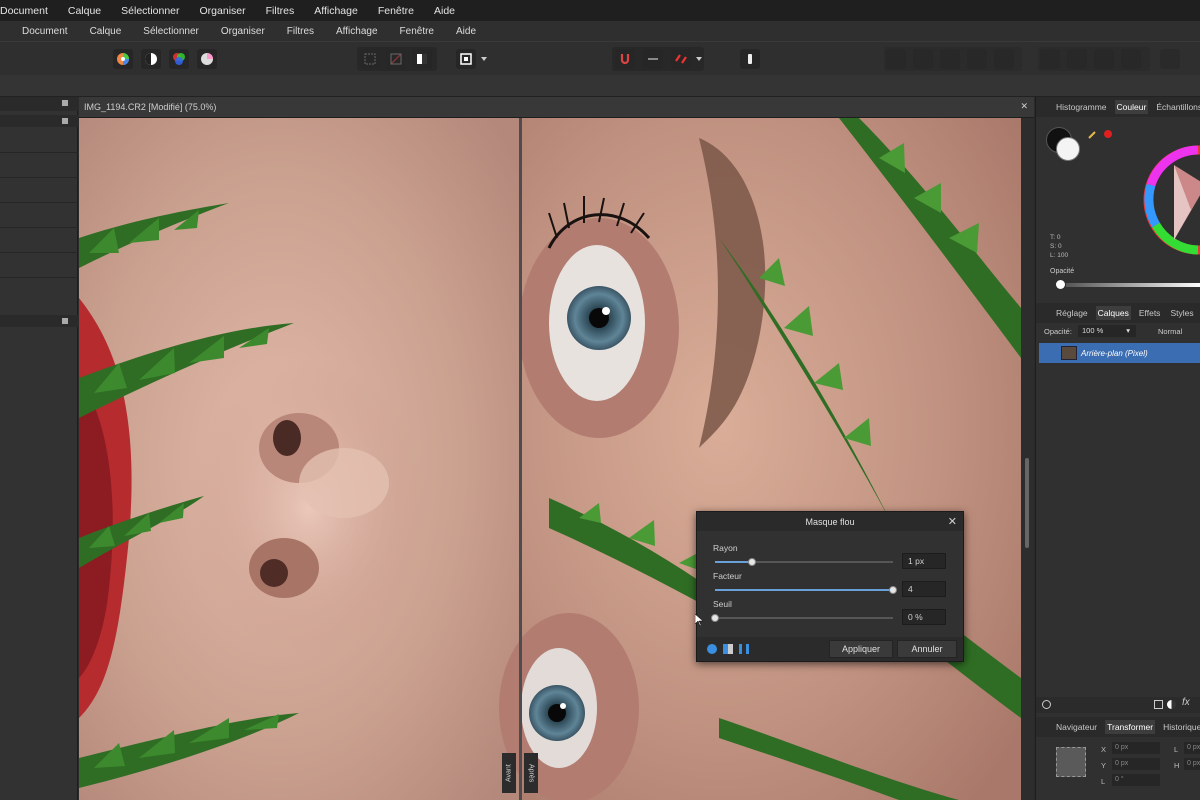 This screenshot has width=1200, height=800. What do you see at coordinates (950, 59) in the screenshot?
I see `align-right-icon` at bounding box center [950, 59].